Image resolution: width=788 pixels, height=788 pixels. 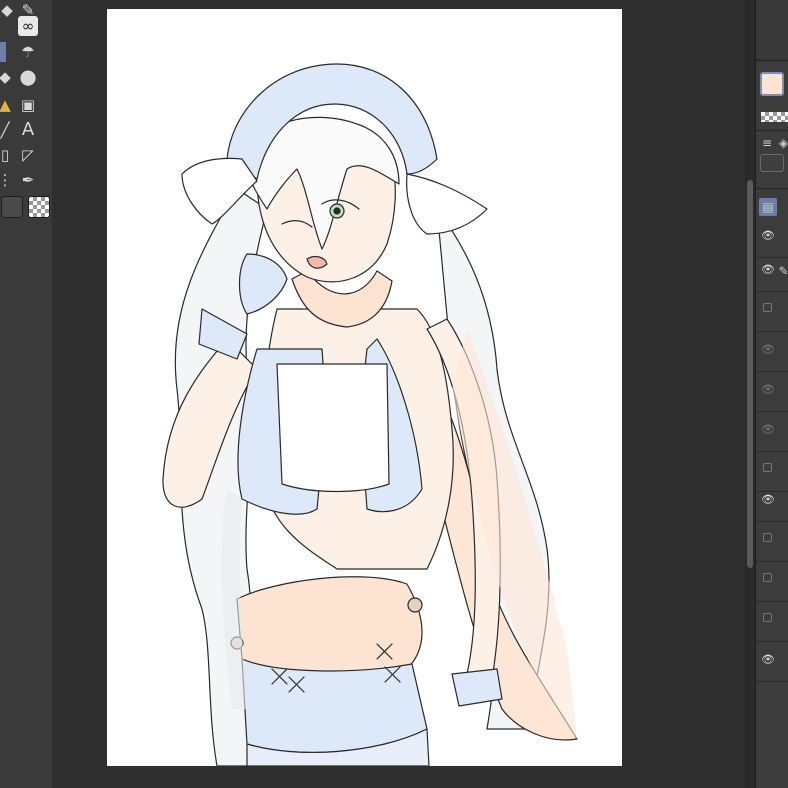 What do you see at coordinates (6, 180) in the screenshot?
I see `move-icon: ⋮` at bounding box center [6, 180].